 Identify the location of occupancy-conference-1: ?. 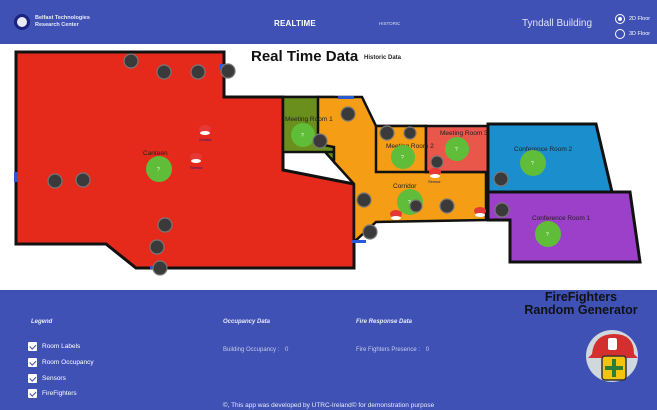
(548, 234).